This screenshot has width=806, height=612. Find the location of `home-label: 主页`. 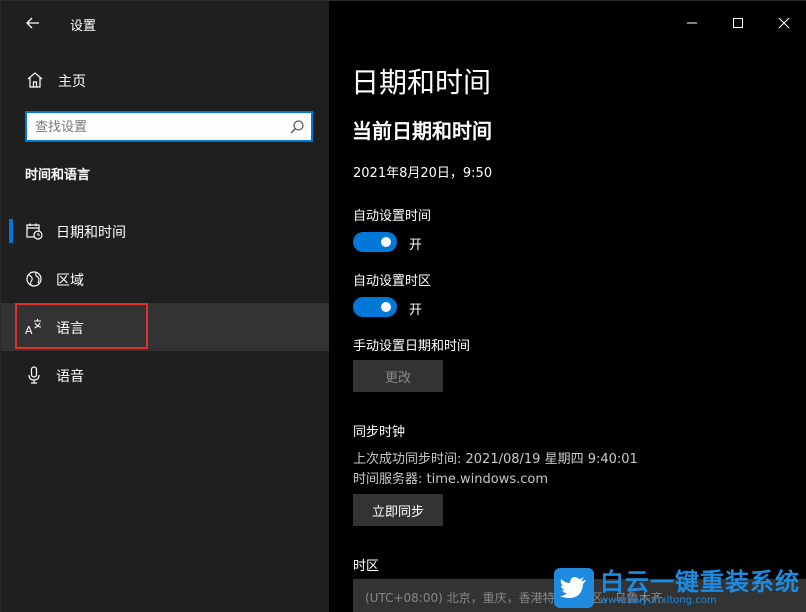

home-label: 主页 is located at coordinates (72, 82).